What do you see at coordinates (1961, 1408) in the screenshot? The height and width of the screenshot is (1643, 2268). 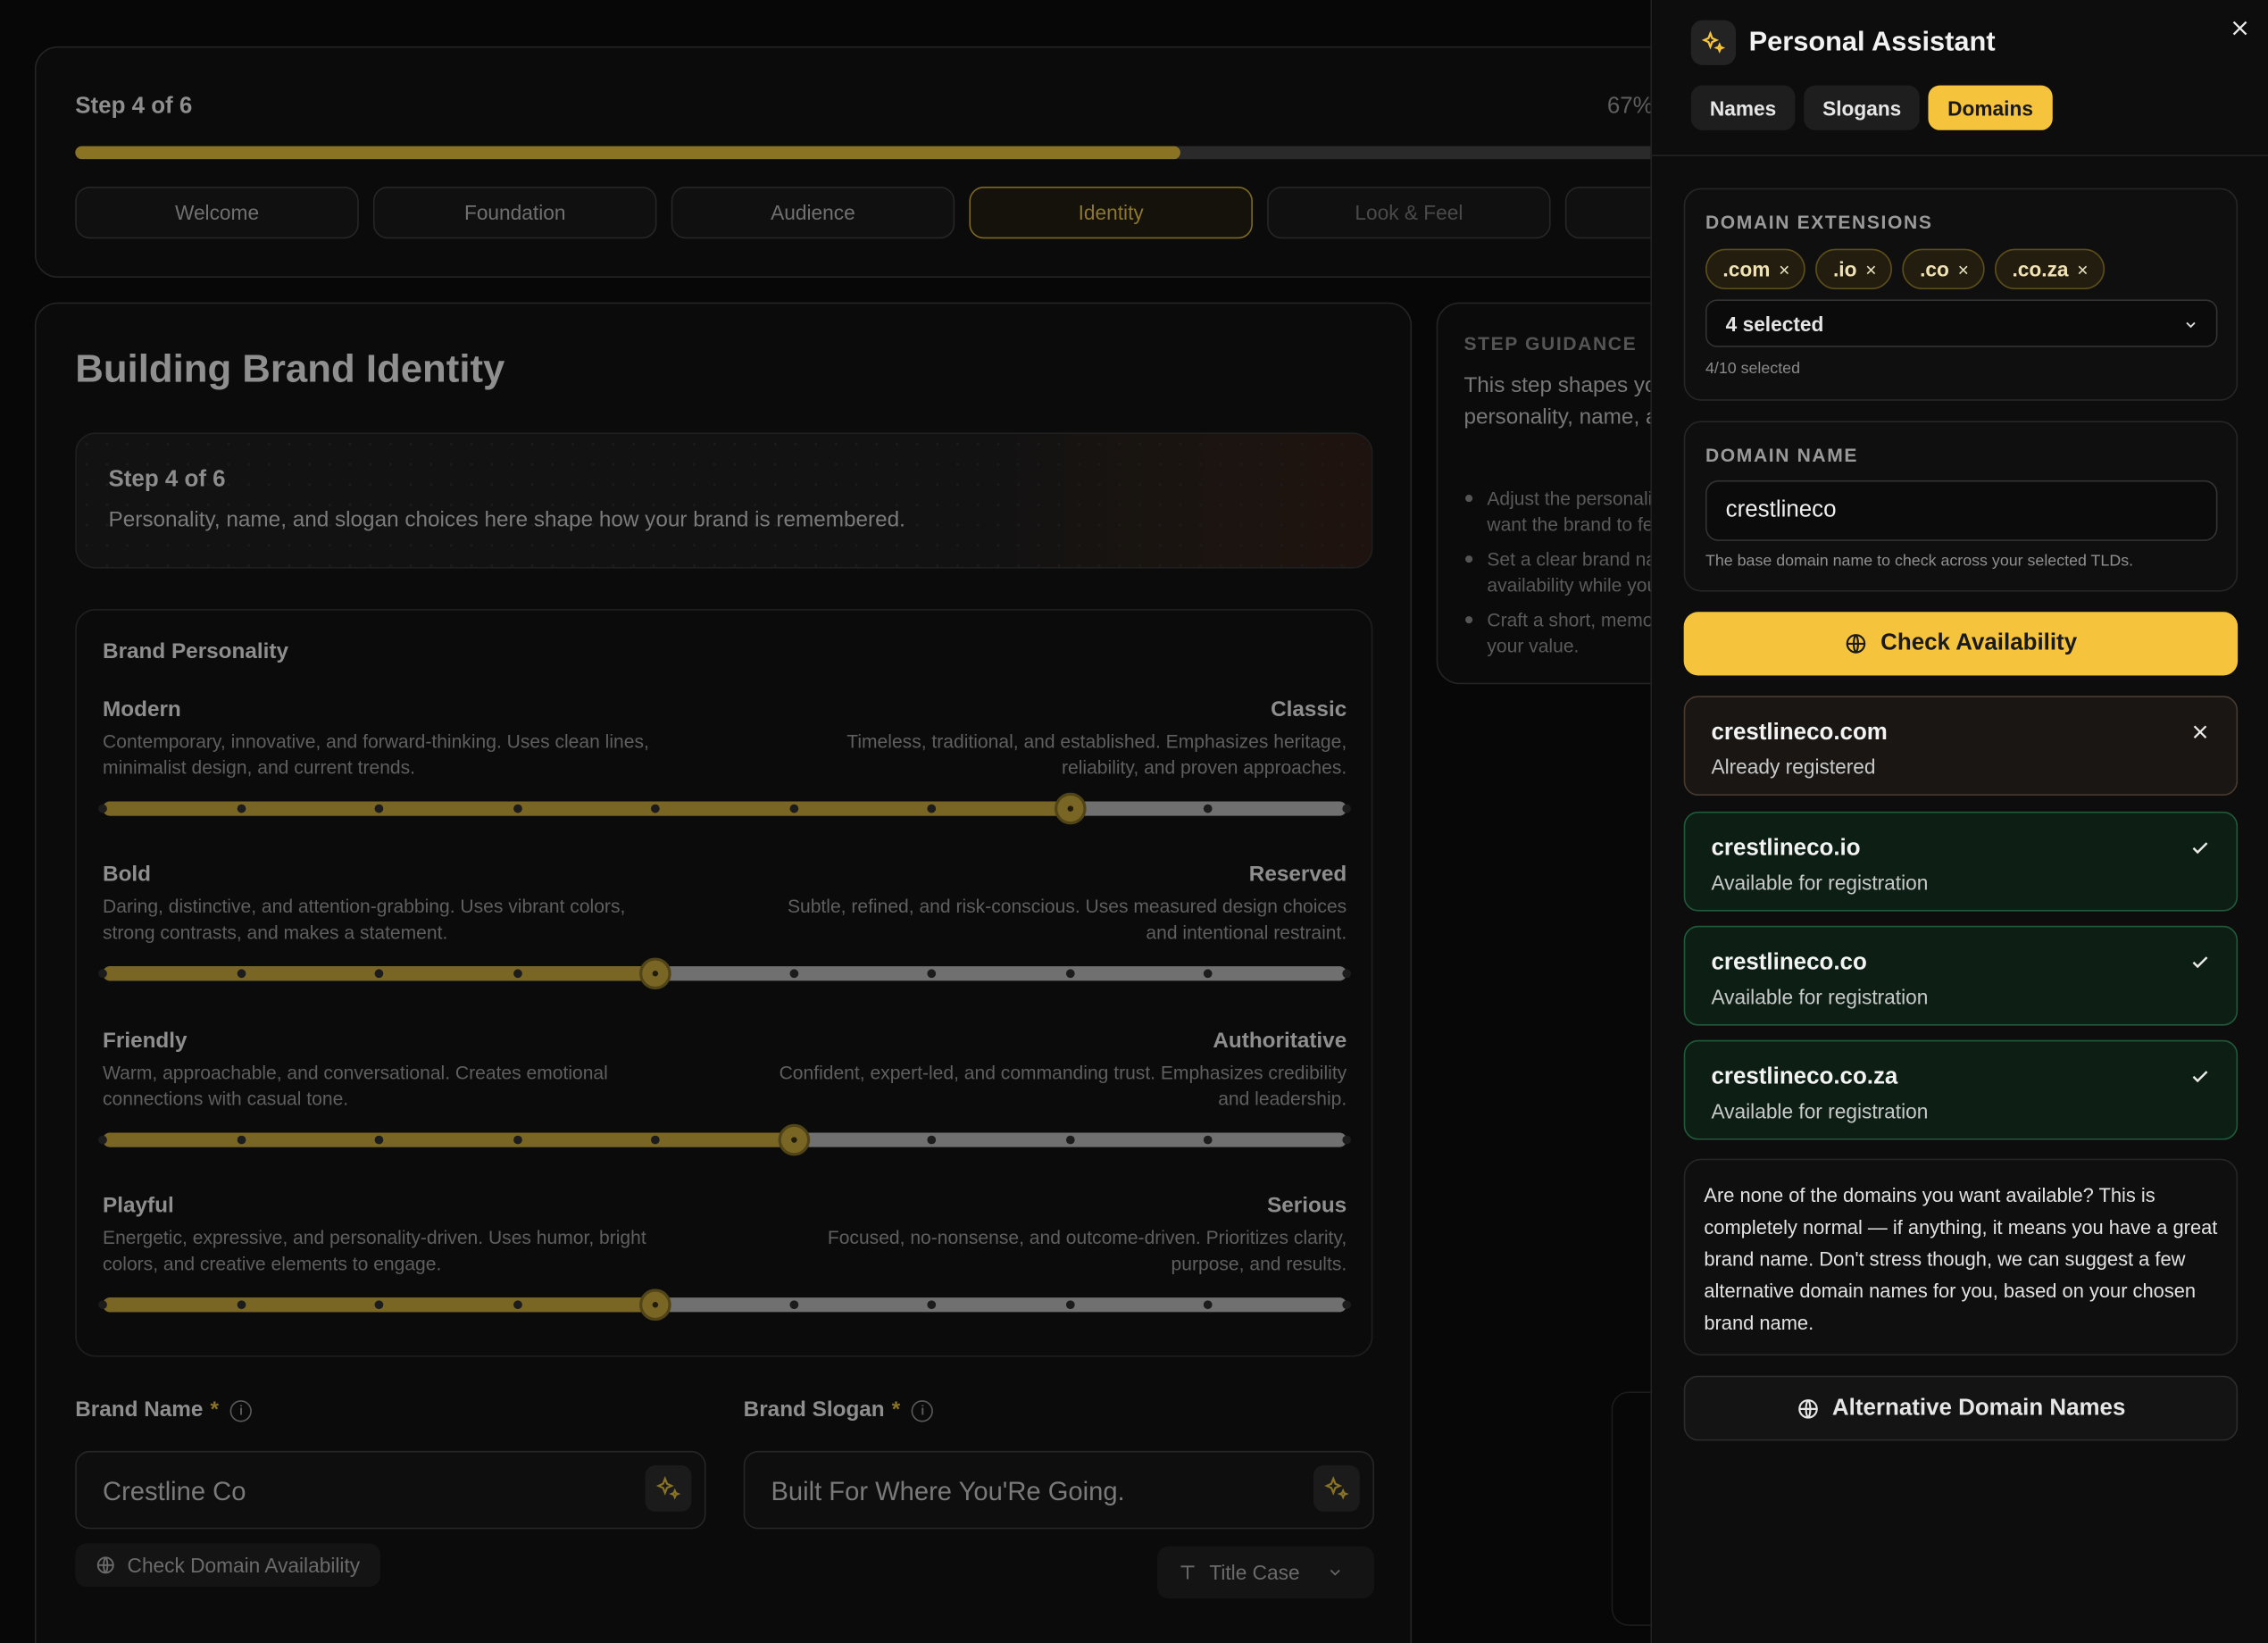 I see `alternative-domain-names-button: Alternative Domain Names` at bounding box center [1961, 1408].